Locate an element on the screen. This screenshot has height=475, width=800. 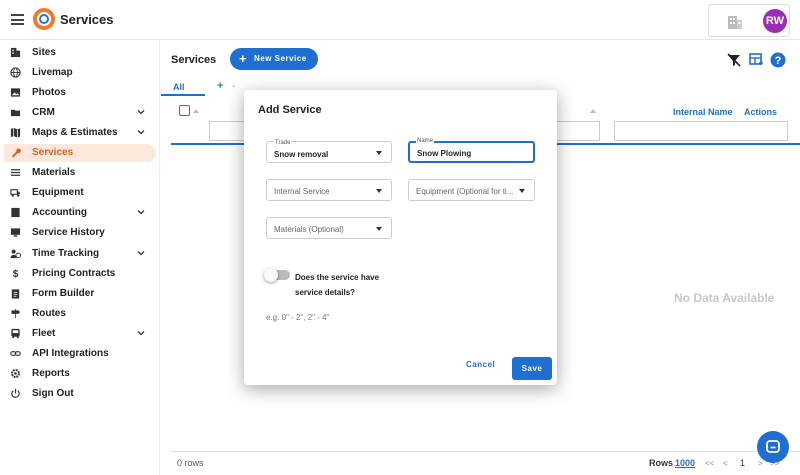
service-details-hint: e.g. 0" - 2", 2" - 4" is located at coordinates (298, 317).